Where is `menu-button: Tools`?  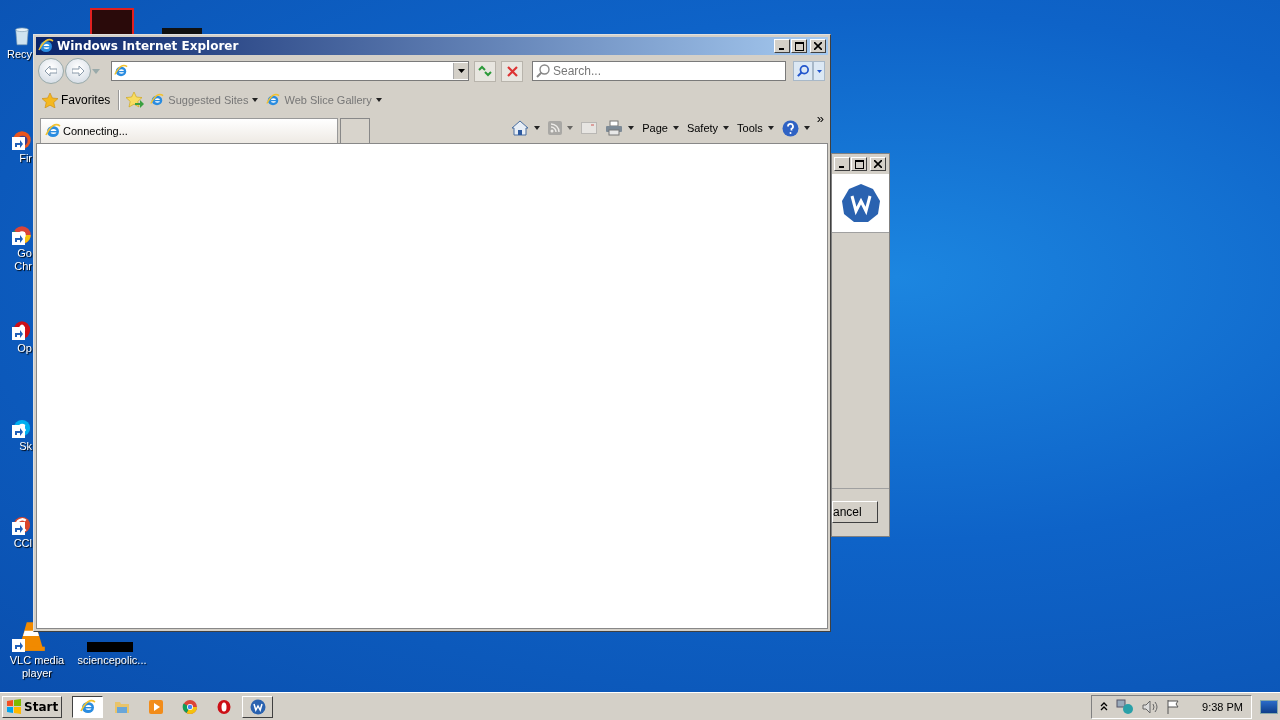 menu-button: Tools is located at coordinates (755, 128).